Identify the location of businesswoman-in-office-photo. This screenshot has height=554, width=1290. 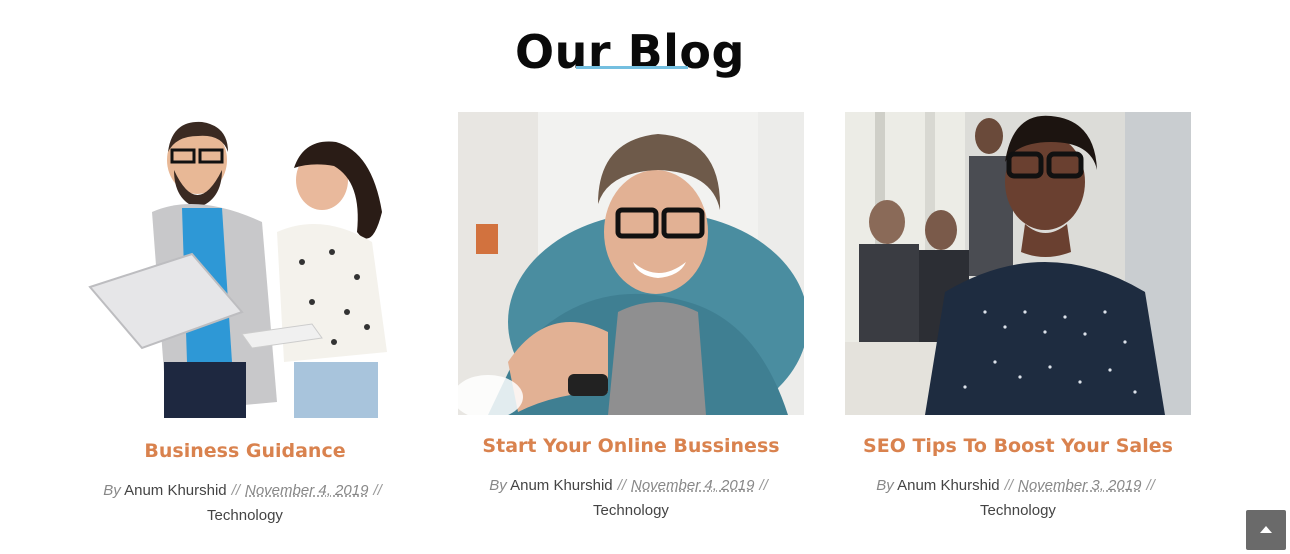
(1018, 263).